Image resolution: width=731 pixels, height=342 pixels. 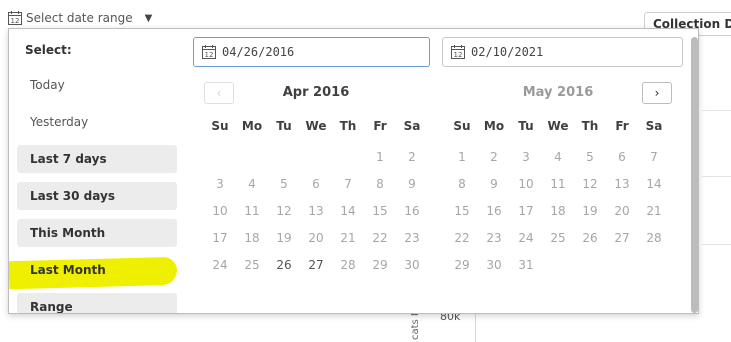 I want to click on scrollbar, so click(x=694, y=175).